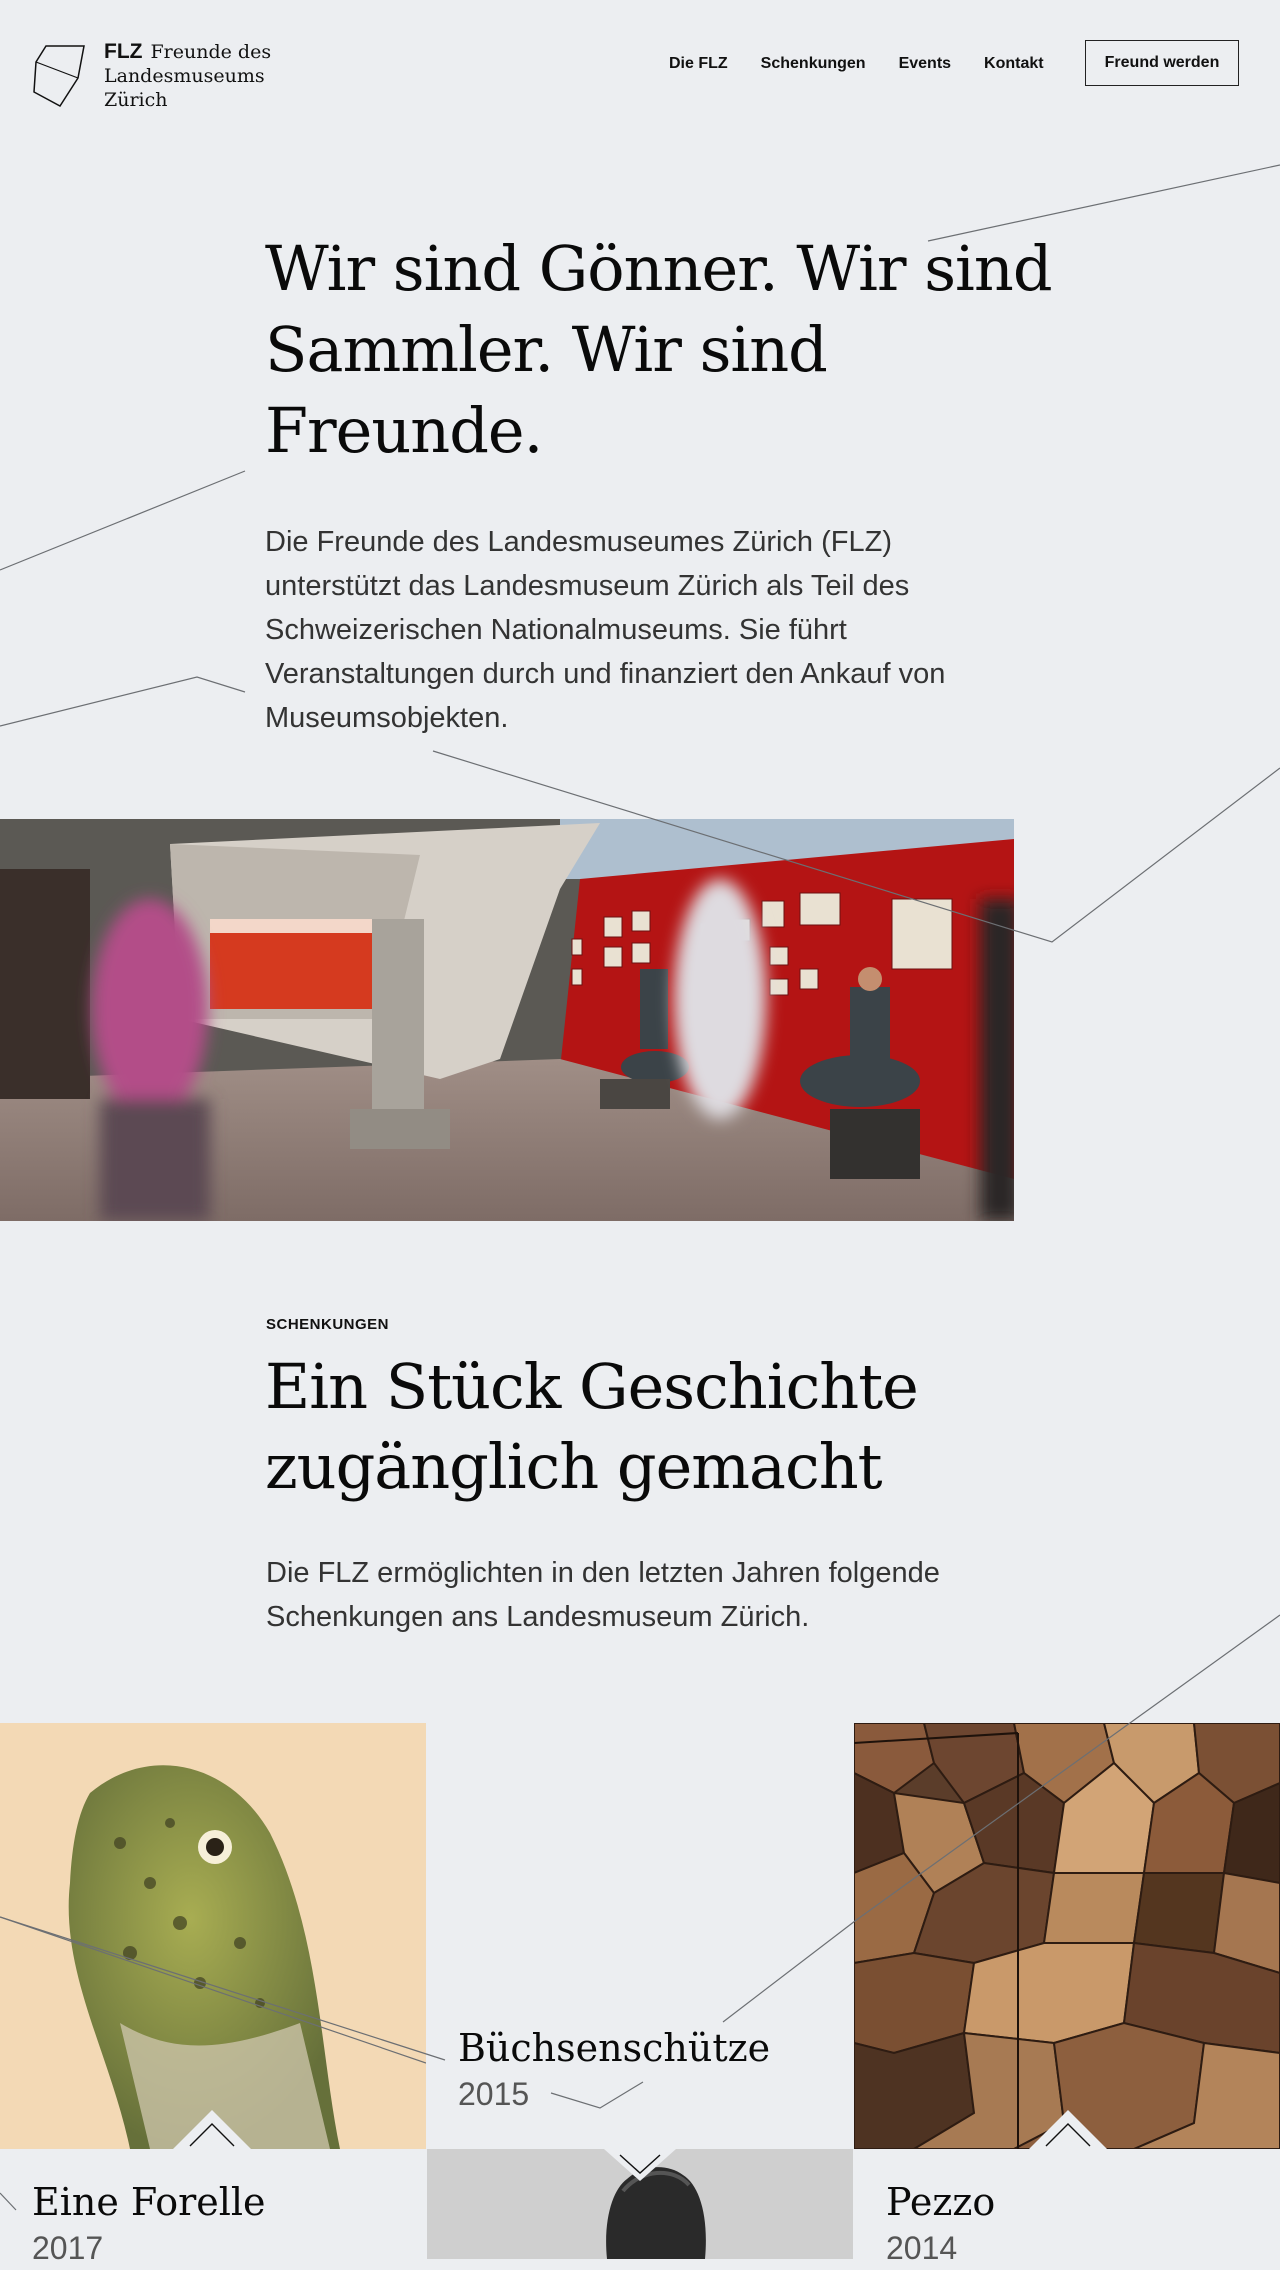 The width and height of the screenshot is (1280, 2270). Describe the element at coordinates (941, 2202) in the screenshot. I see `pezzo-title: Pezzo` at that location.